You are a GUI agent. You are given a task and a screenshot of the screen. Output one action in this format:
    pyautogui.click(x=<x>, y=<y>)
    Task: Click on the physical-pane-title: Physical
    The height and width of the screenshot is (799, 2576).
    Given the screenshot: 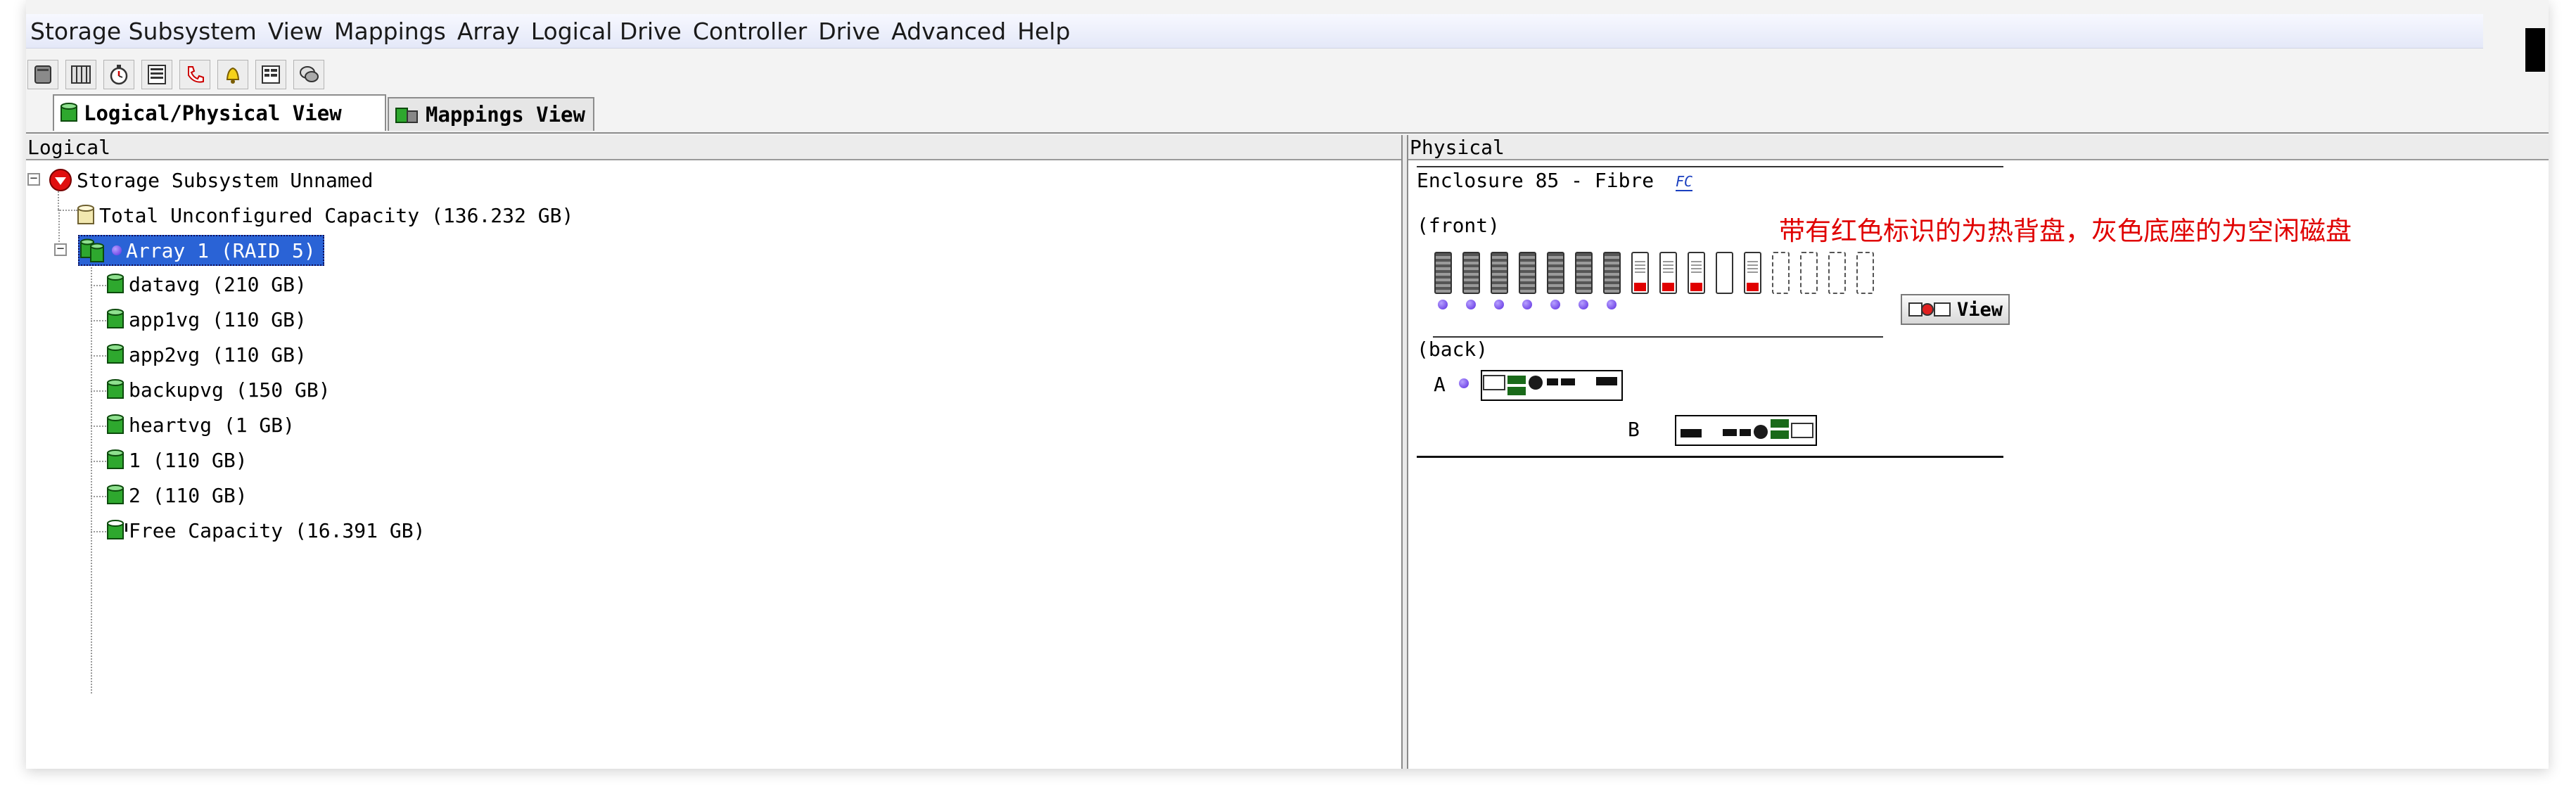 What is the action you would take?
    pyautogui.click(x=1457, y=147)
    